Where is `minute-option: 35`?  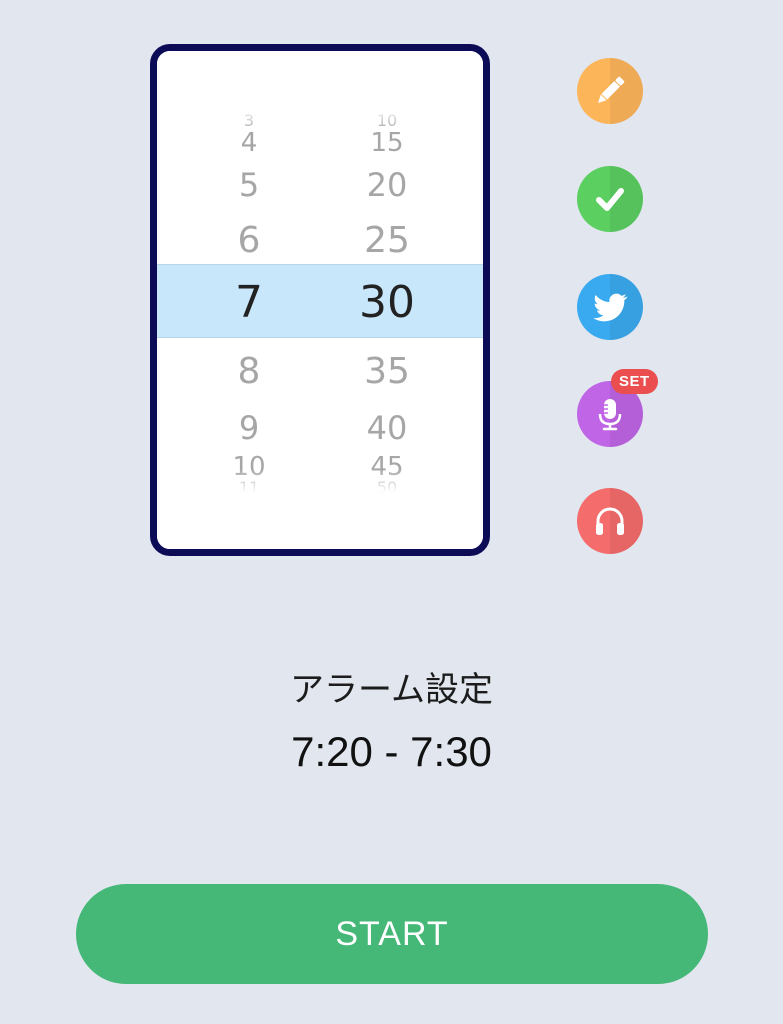
minute-option: 35 is located at coordinates (387, 372).